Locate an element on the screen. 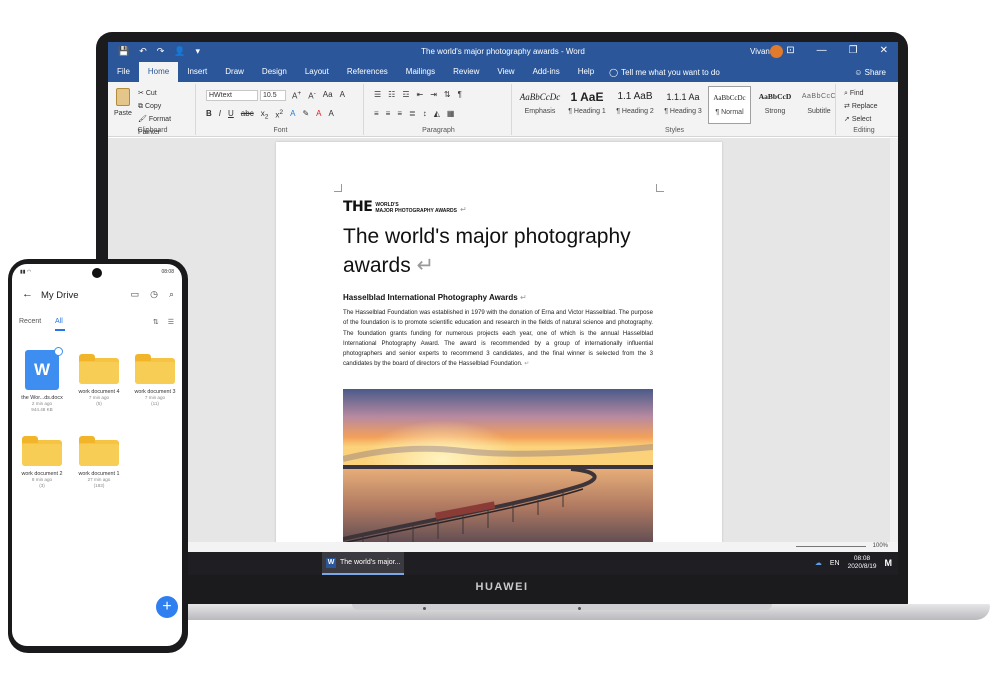  align-left-icon: ≡ is located at coordinates (376, 113).